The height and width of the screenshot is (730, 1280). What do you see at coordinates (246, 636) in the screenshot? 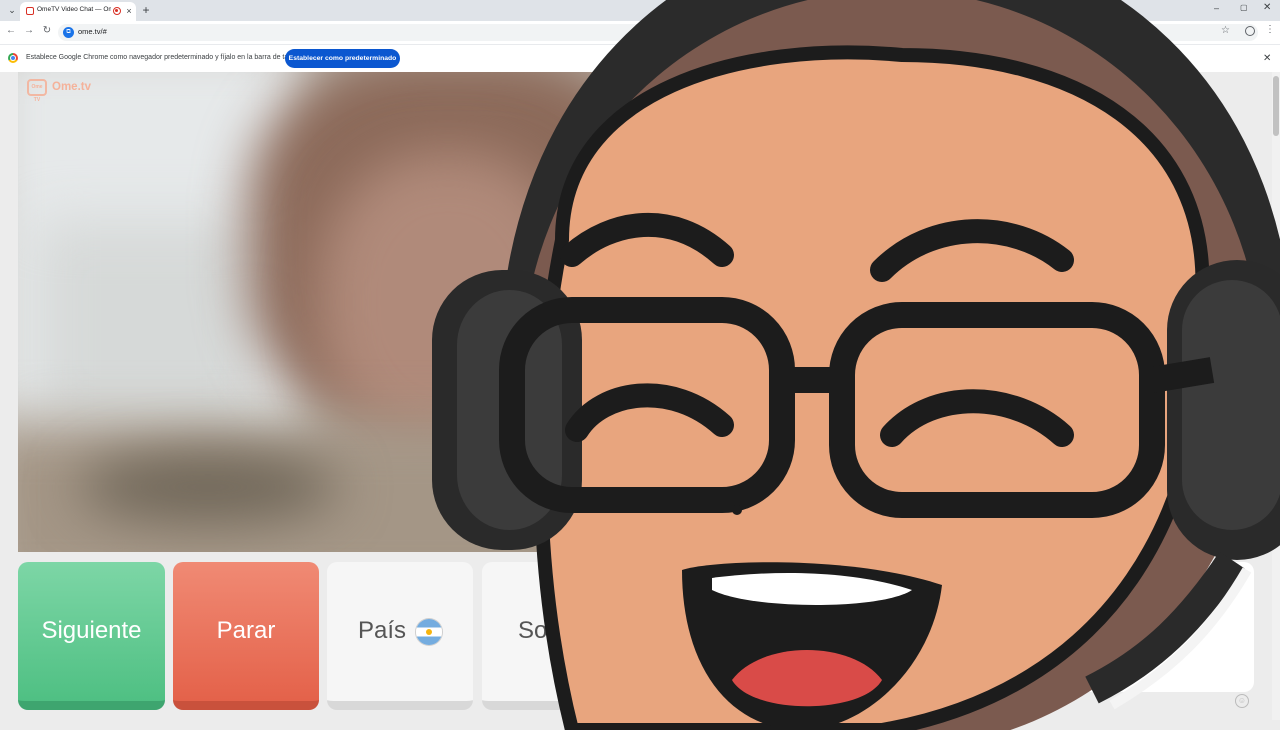
I see `stop-button: Parar` at bounding box center [246, 636].